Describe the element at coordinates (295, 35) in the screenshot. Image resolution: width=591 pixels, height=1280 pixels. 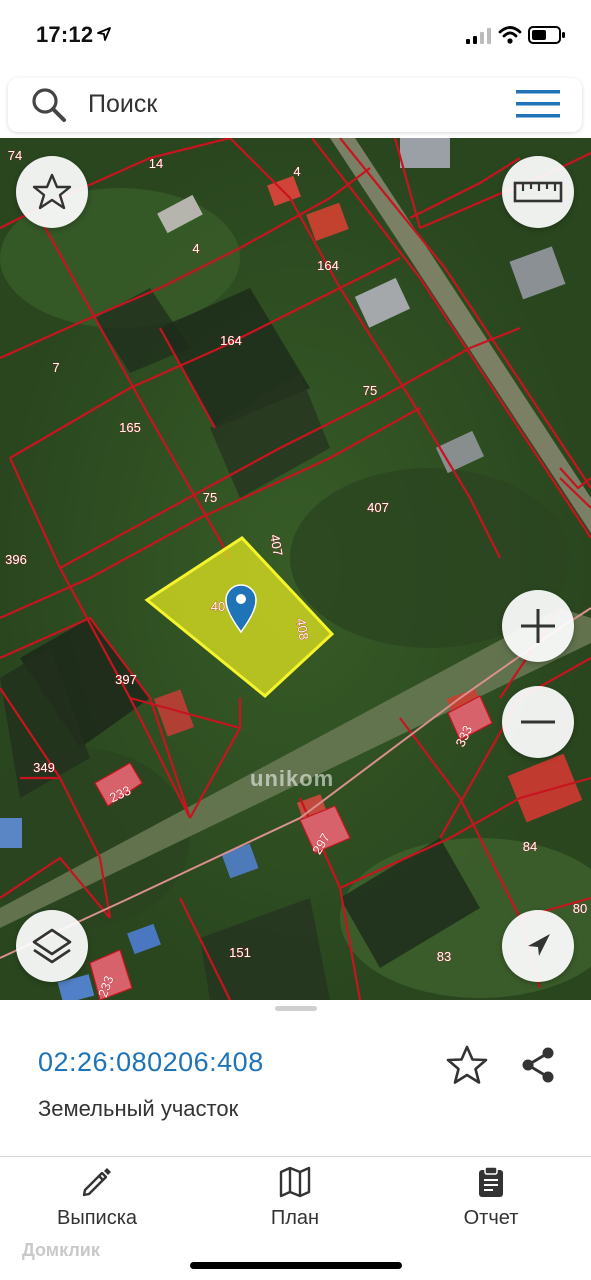
I see `status-bar: 17:12` at that location.